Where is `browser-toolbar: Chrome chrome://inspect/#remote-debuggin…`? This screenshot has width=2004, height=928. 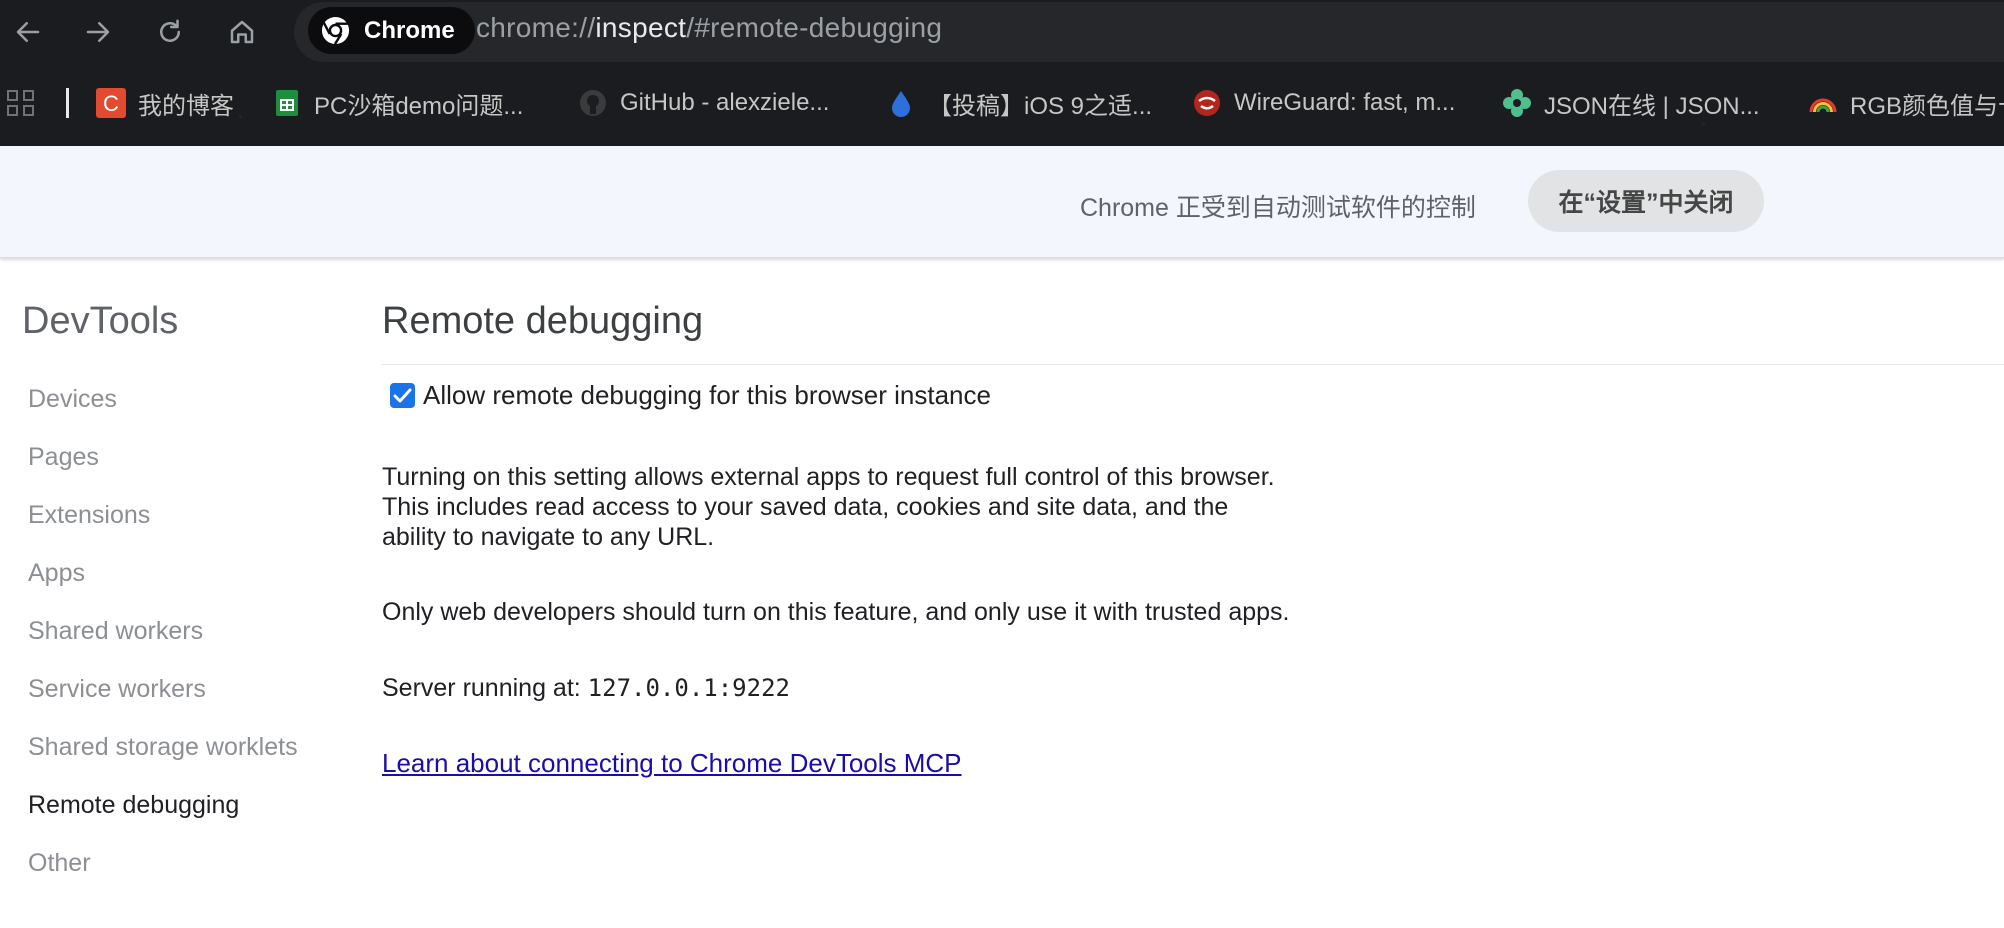 browser-toolbar: Chrome chrome://inspect/#remote-debuggin… is located at coordinates (1002, 32).